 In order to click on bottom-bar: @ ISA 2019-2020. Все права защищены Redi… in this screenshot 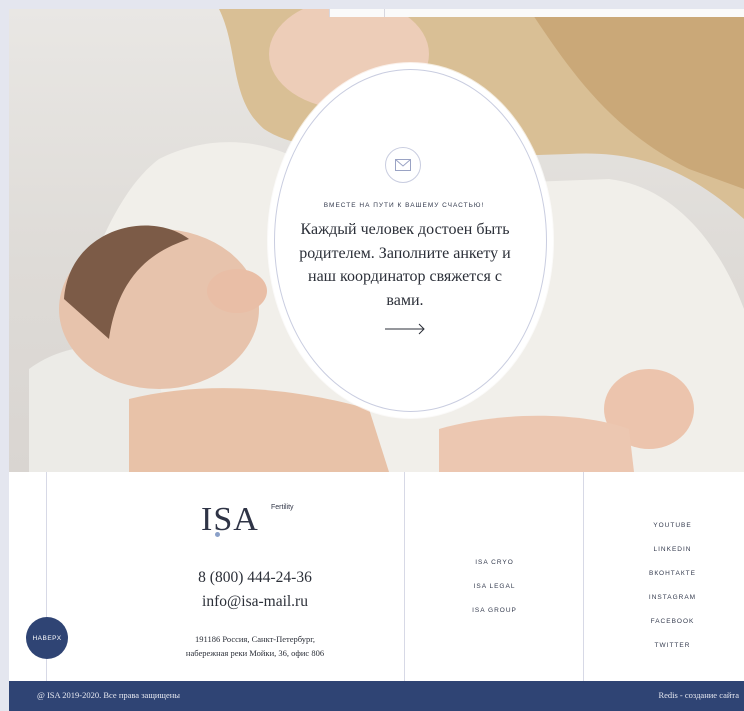, I will do `click(376, 696)`.